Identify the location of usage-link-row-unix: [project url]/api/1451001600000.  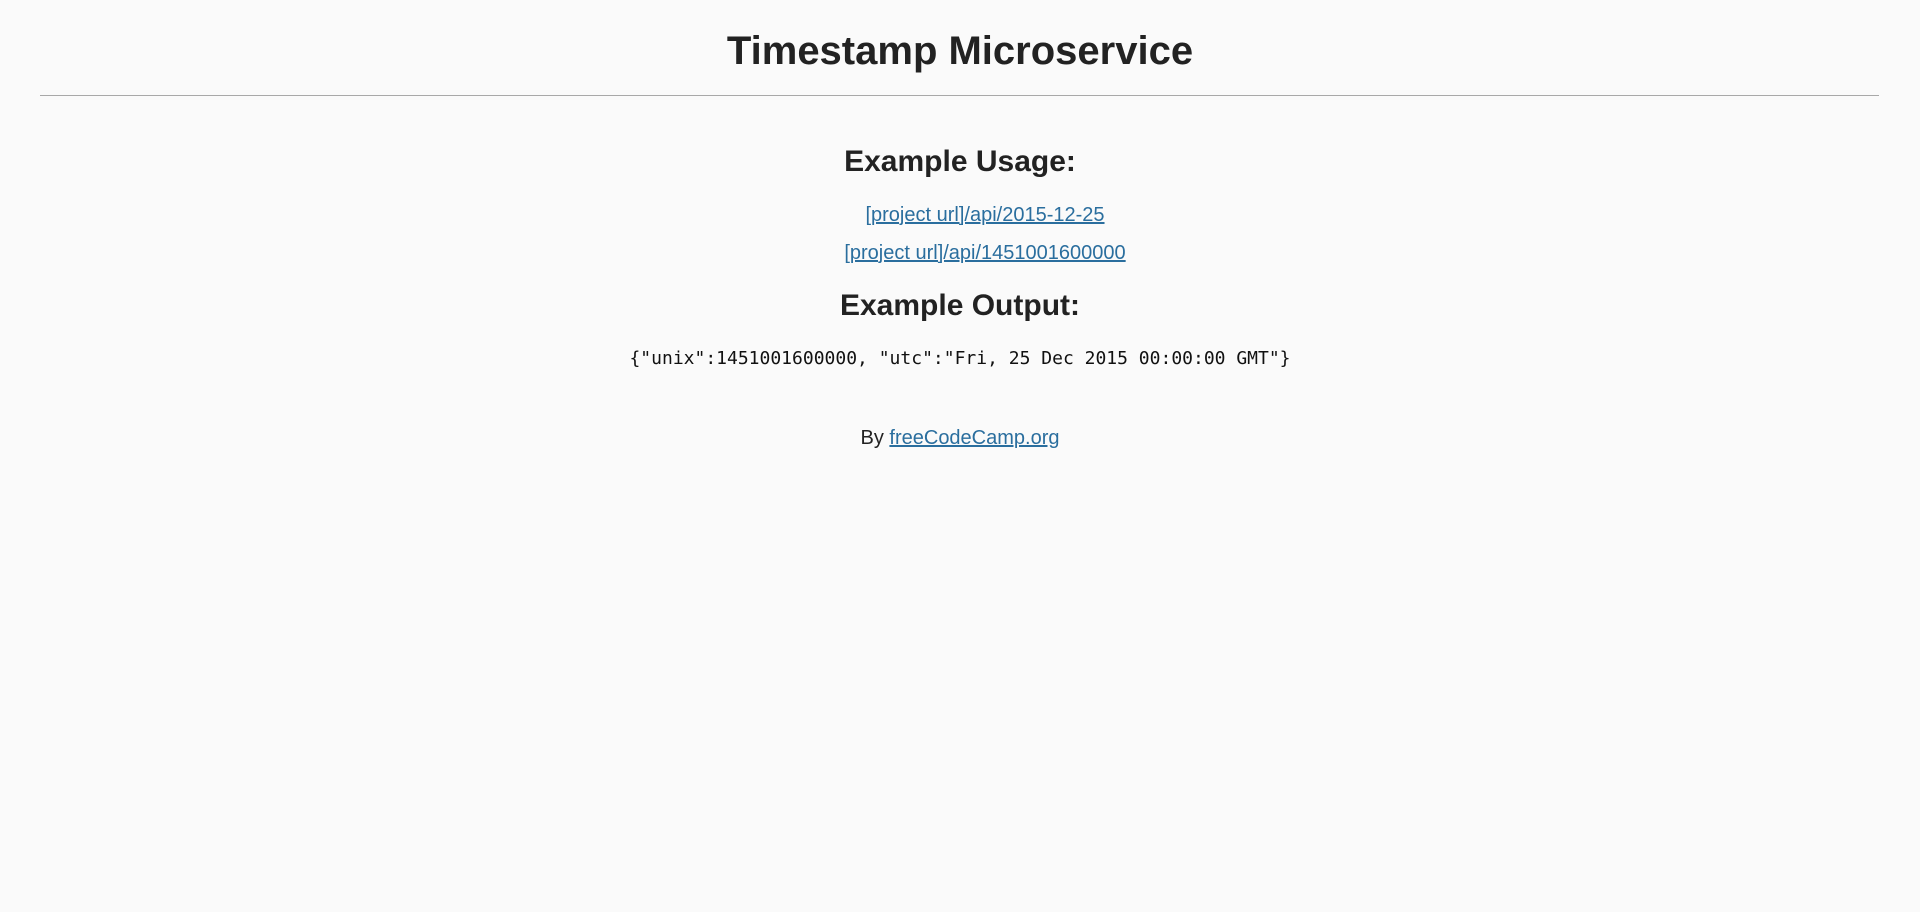
(960, 253).